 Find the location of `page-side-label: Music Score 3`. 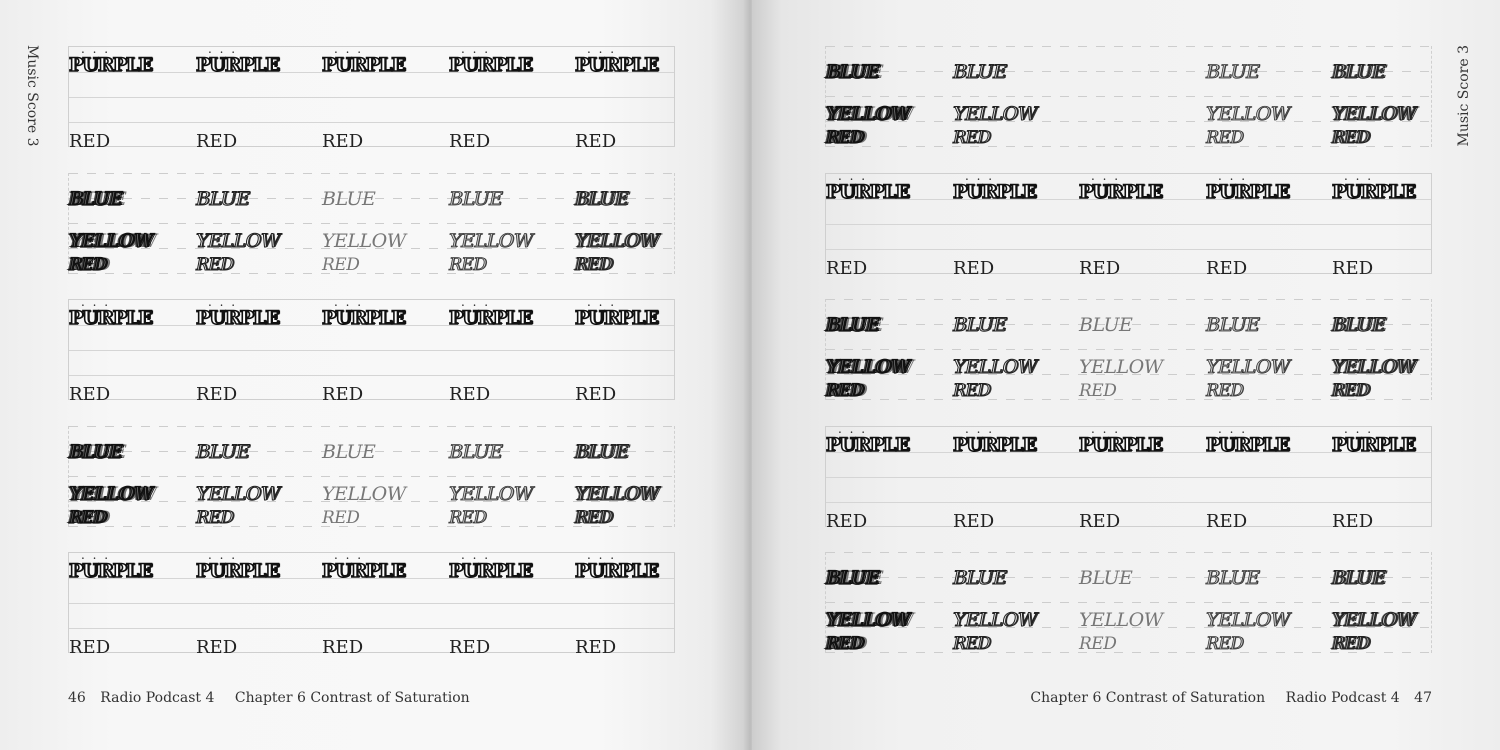

page-side-label: Music Score 3 is located at coordinates (32, 96).